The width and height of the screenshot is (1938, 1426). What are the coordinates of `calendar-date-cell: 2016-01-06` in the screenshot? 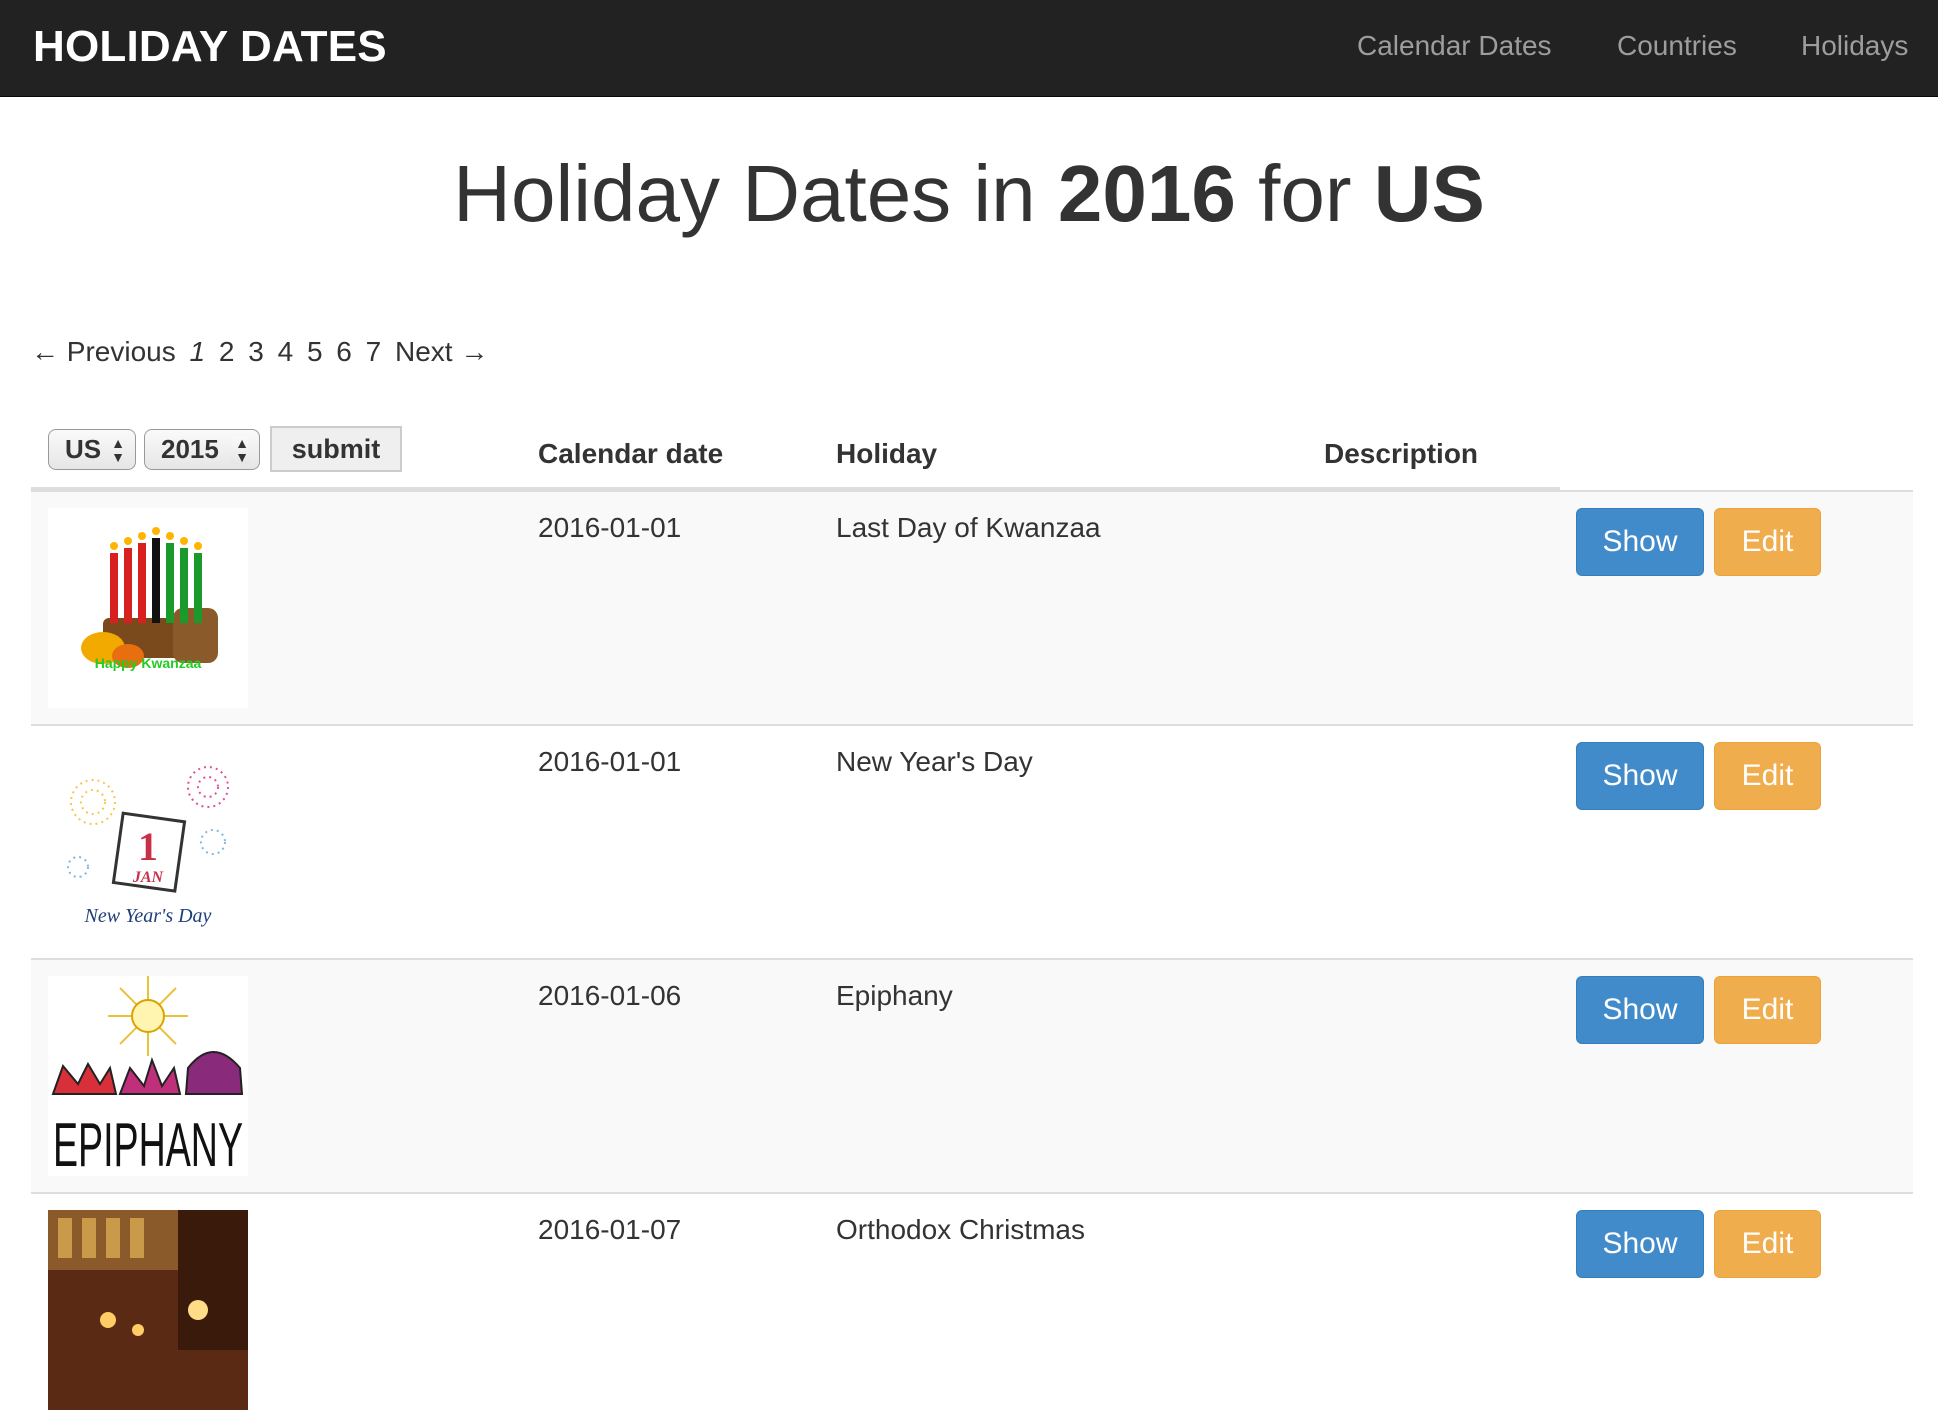 It's located at (610, 995).